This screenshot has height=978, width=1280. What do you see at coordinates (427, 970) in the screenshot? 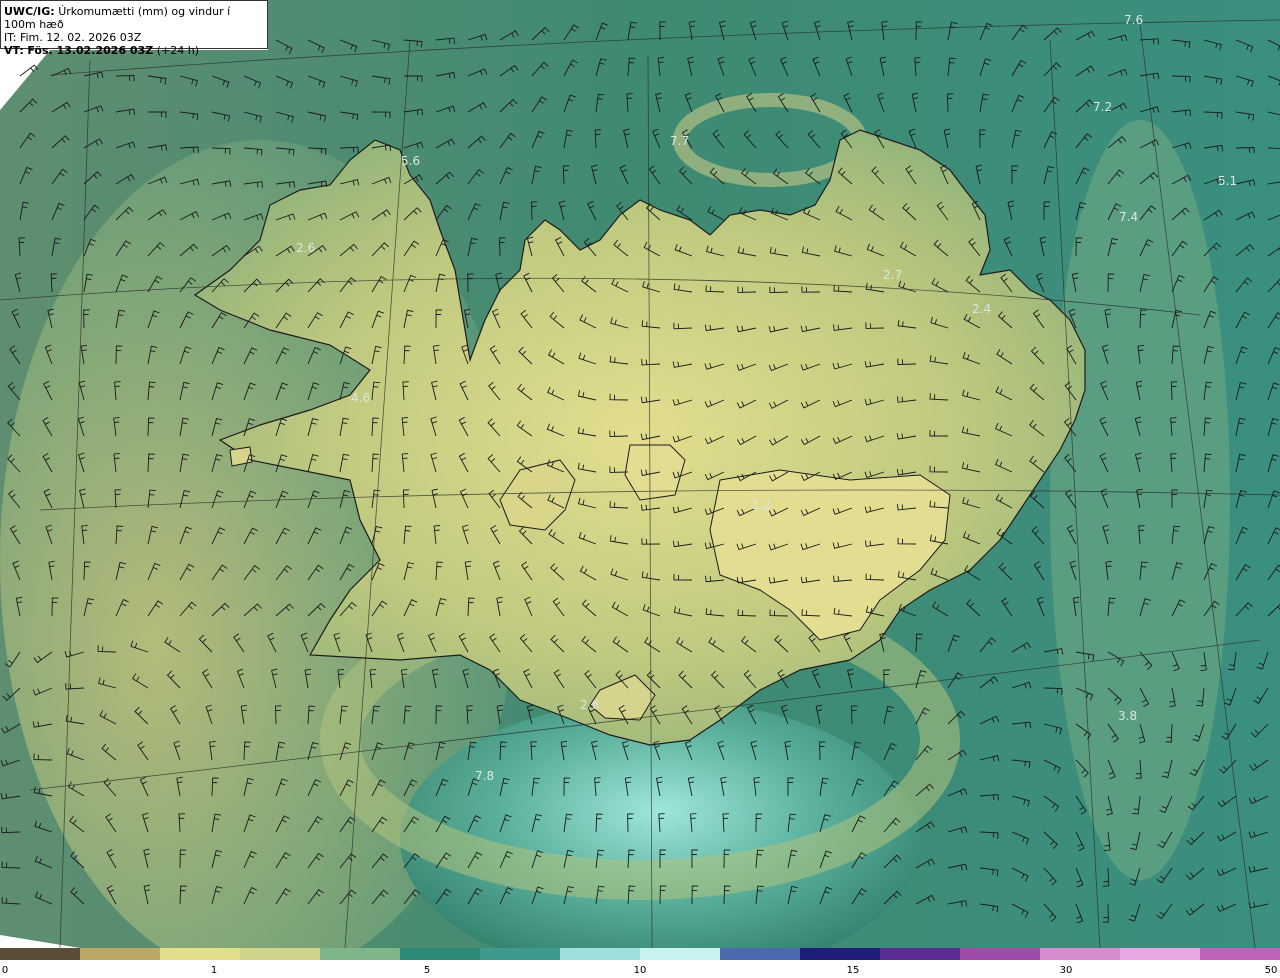
I see `colorbar-tick: 5` at bounding box center [427, 970].